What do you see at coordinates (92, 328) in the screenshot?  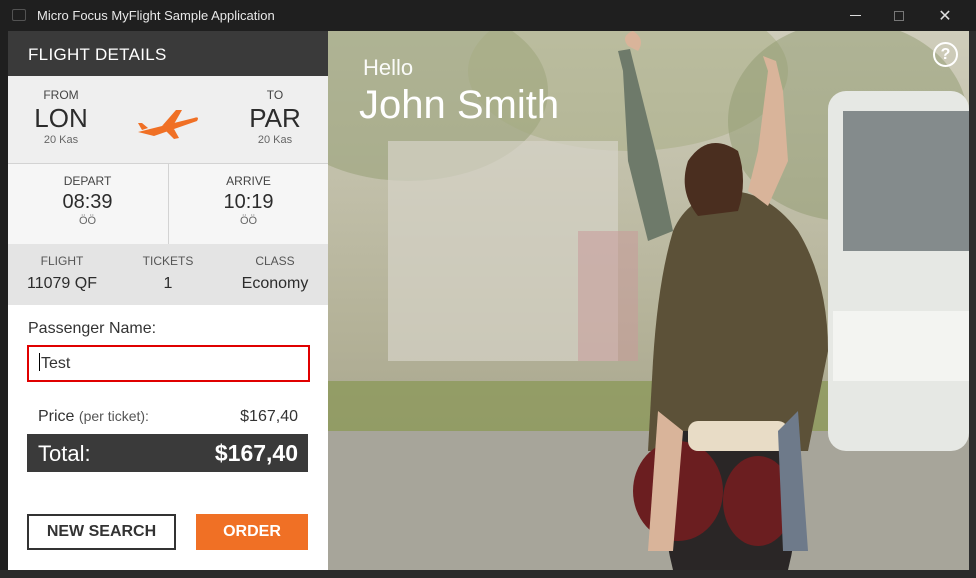 I see `passenger-name-label: Passenger Name:` at bounding box center [92, 328].